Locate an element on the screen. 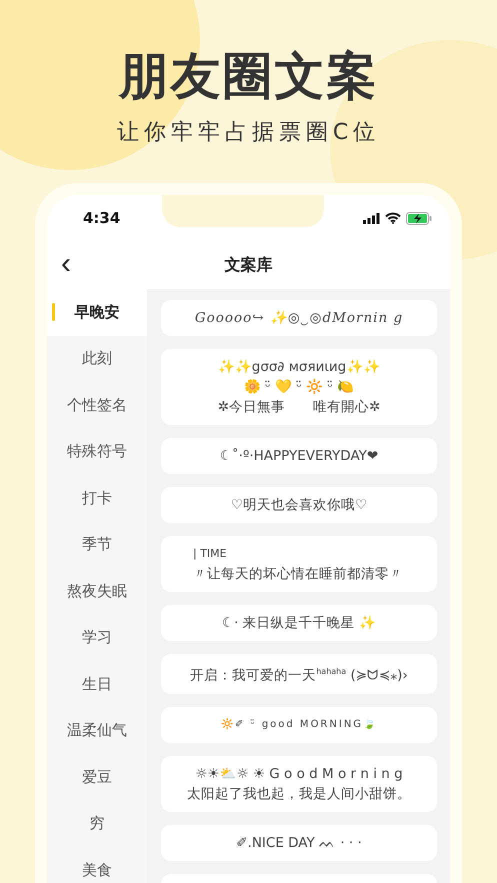  caption-text: ♡明天也会喜欢你哦♡ is located at coordinates (299, 505).